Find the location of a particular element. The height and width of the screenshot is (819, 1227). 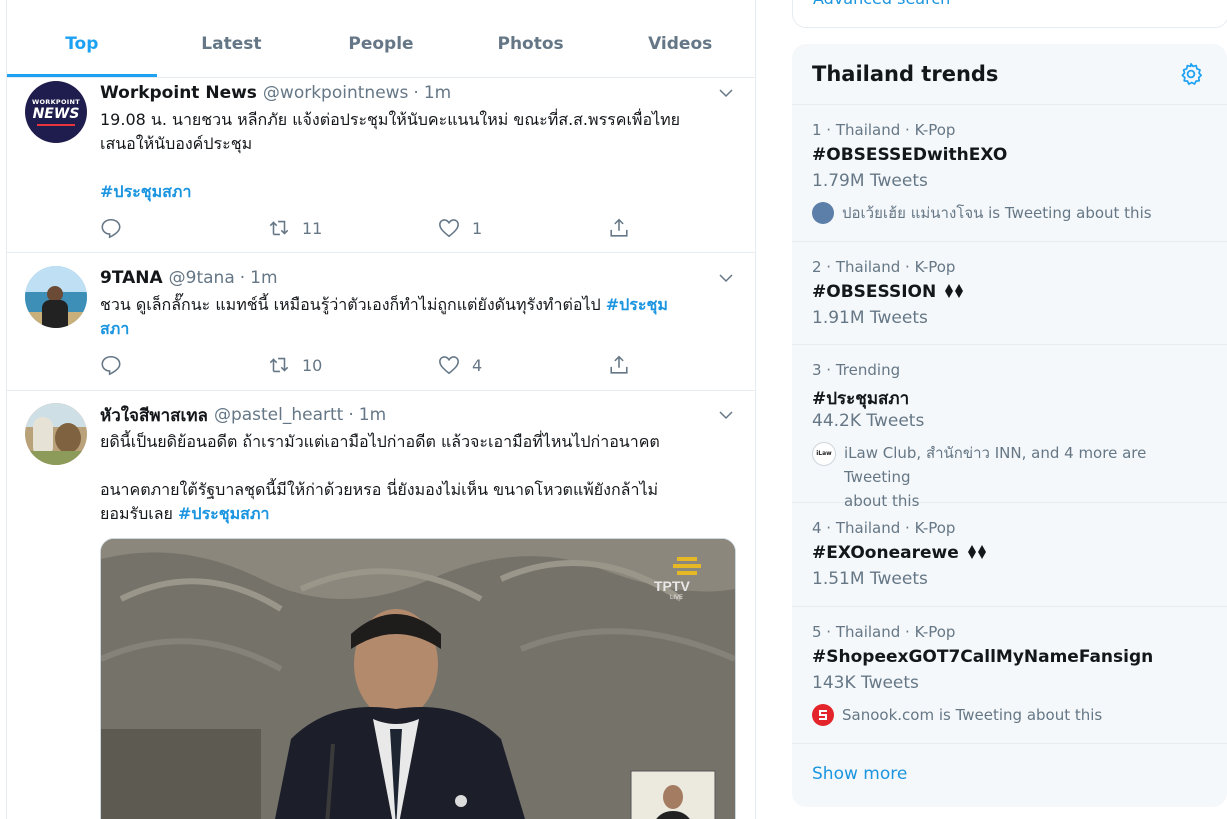

tab-photos: Photos is located at coordinates (531, 38).